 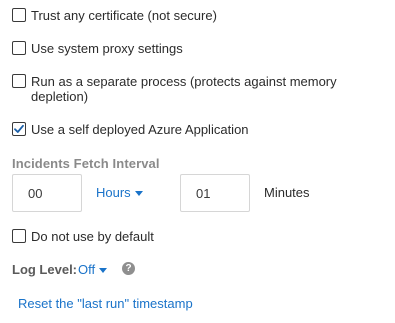 I want to click on azure-app-checkbox, so click(x=19, y=129).